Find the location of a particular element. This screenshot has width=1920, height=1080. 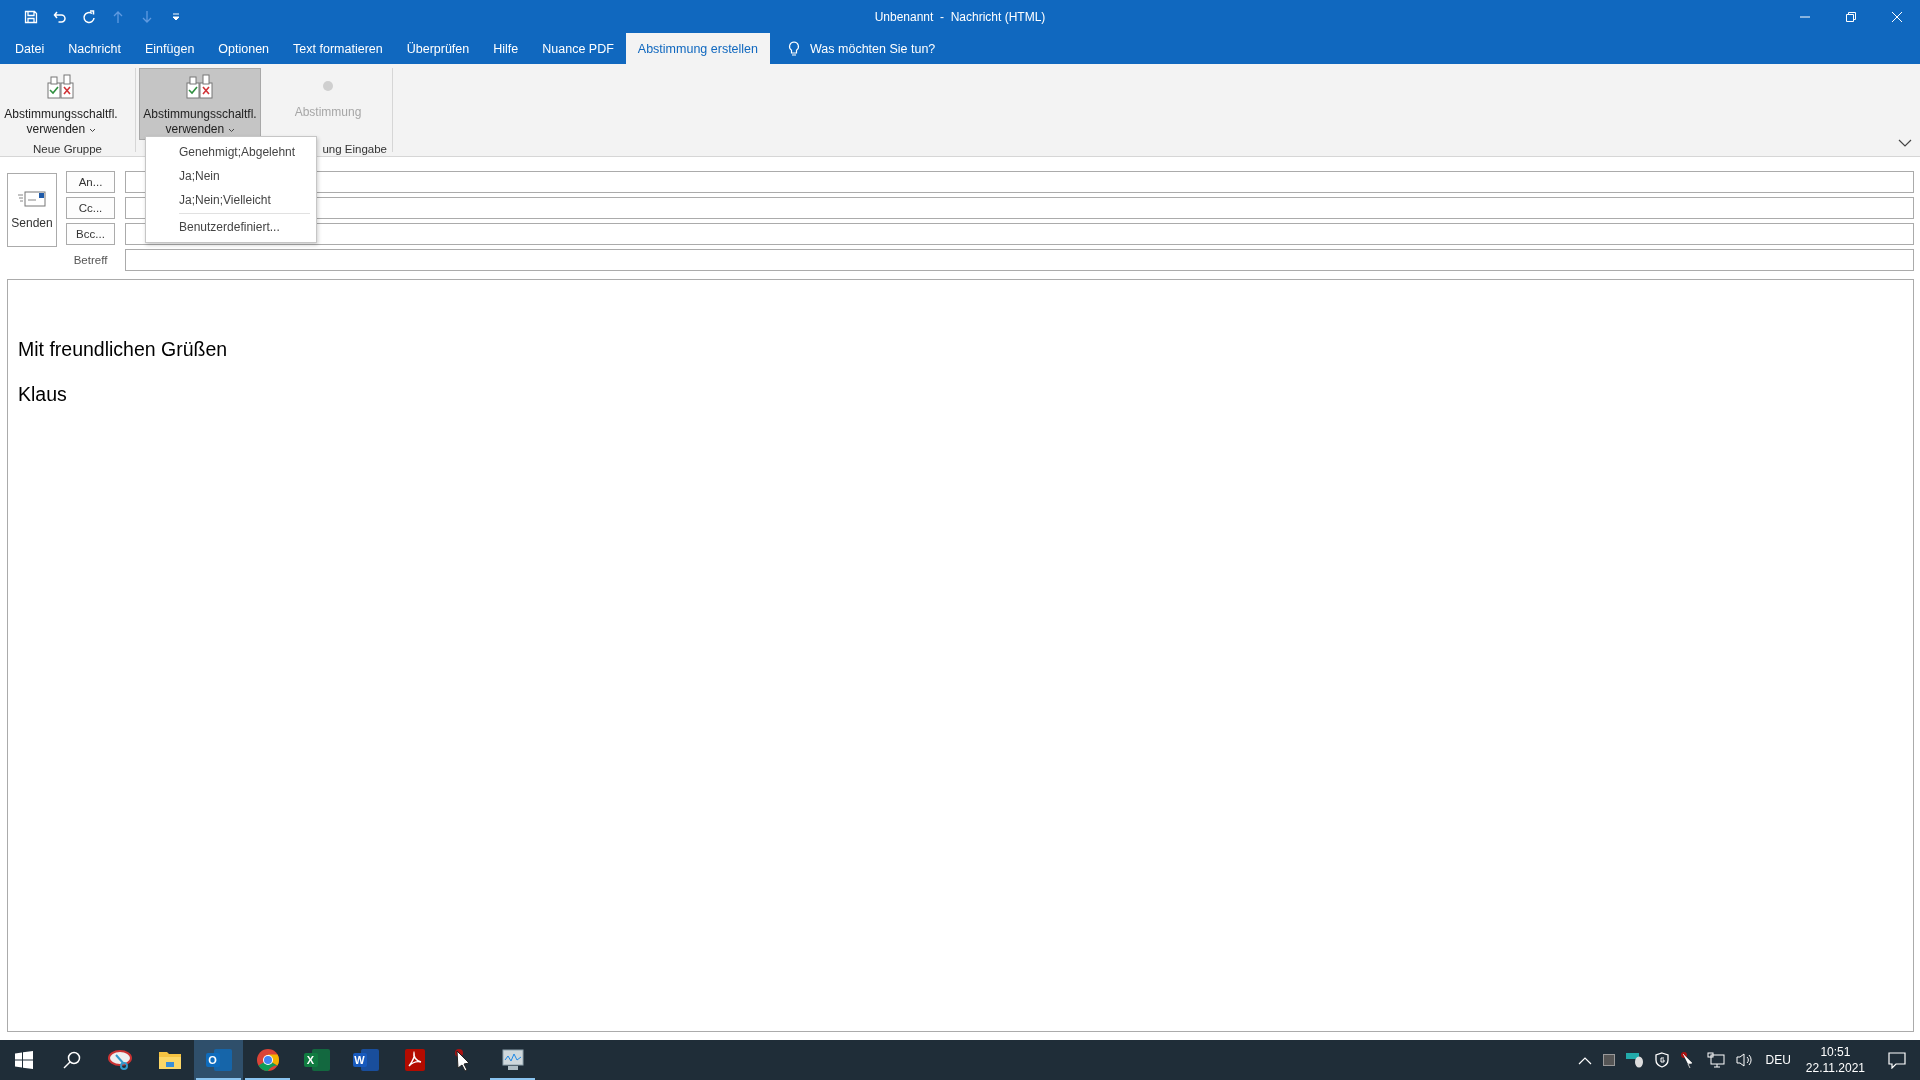

ribbon-tab: Abstimmung erstellen is located at coordinates (698, 48).